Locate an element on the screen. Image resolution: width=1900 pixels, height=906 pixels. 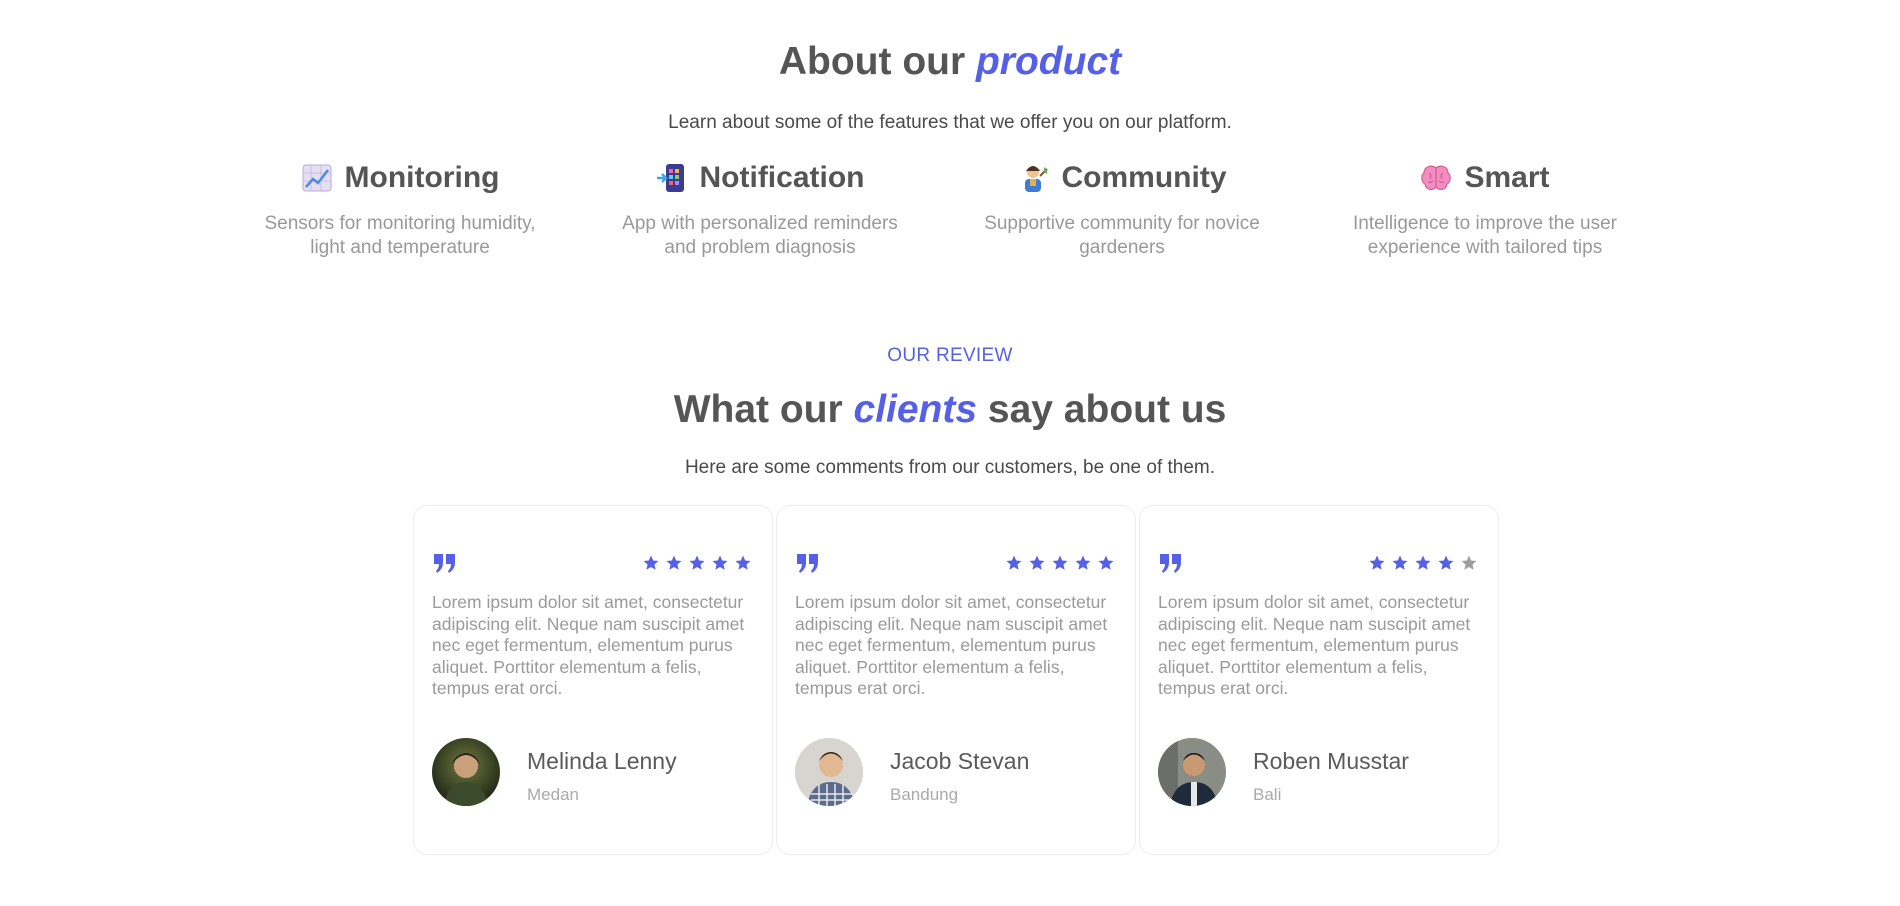
feature-desc-line: App with personalized reminders is located at coordinates (760, 223).